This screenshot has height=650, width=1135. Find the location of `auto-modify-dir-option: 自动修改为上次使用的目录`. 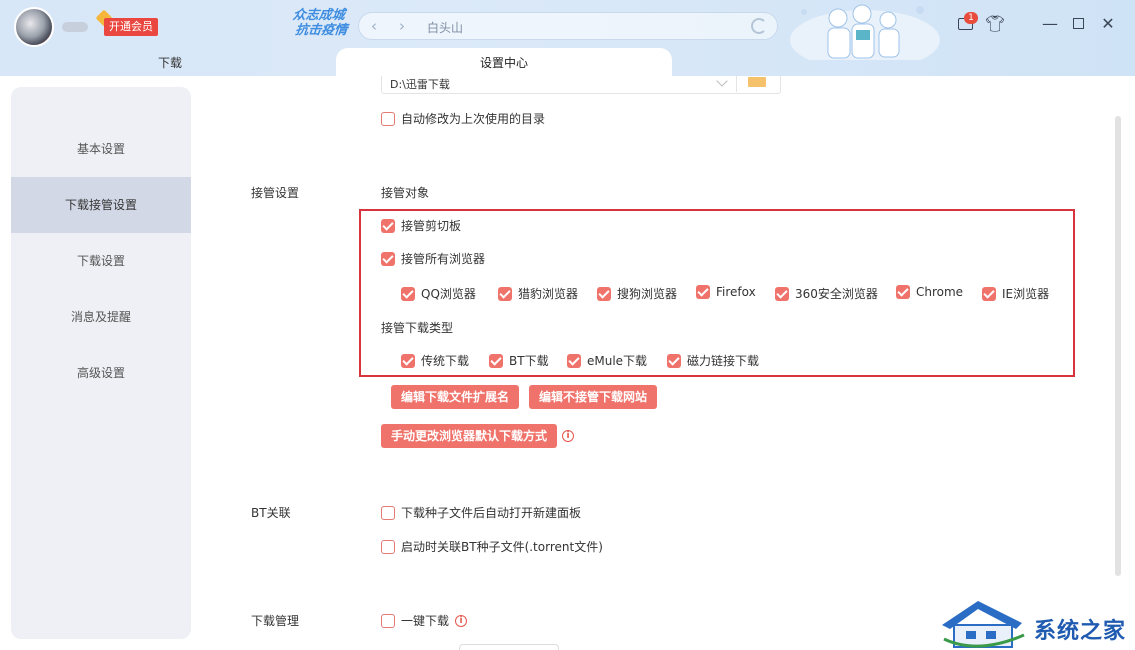

auto-modify-dir-option: 自动修改为上次使用的目录 is located at coordinates (463, 118).